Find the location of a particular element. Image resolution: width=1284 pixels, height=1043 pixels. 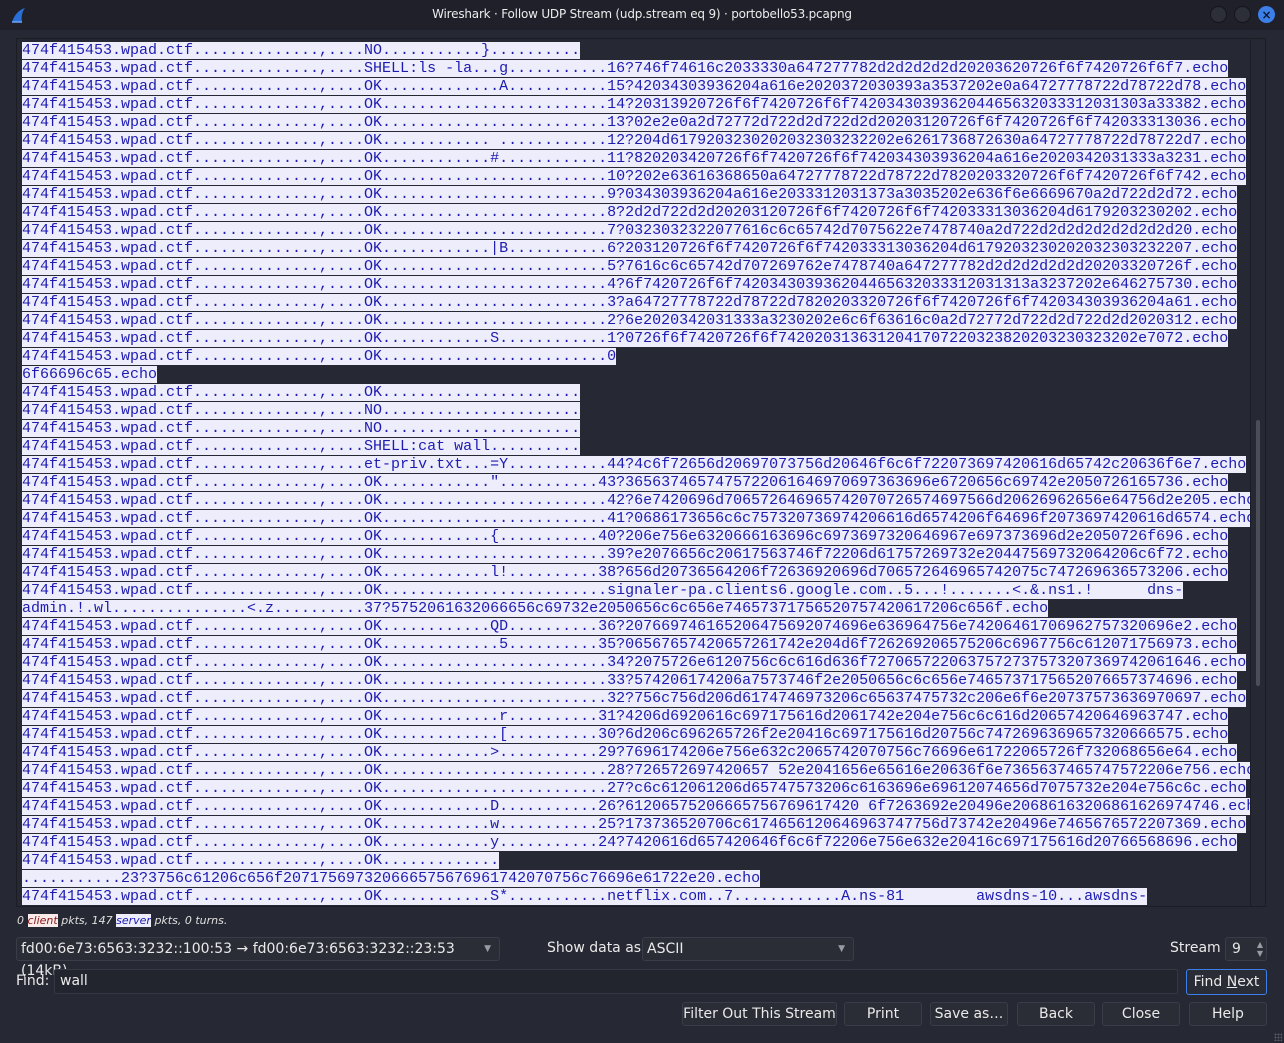

stream-line: 6f66696c65.echo is located at coordinates (637, 375).